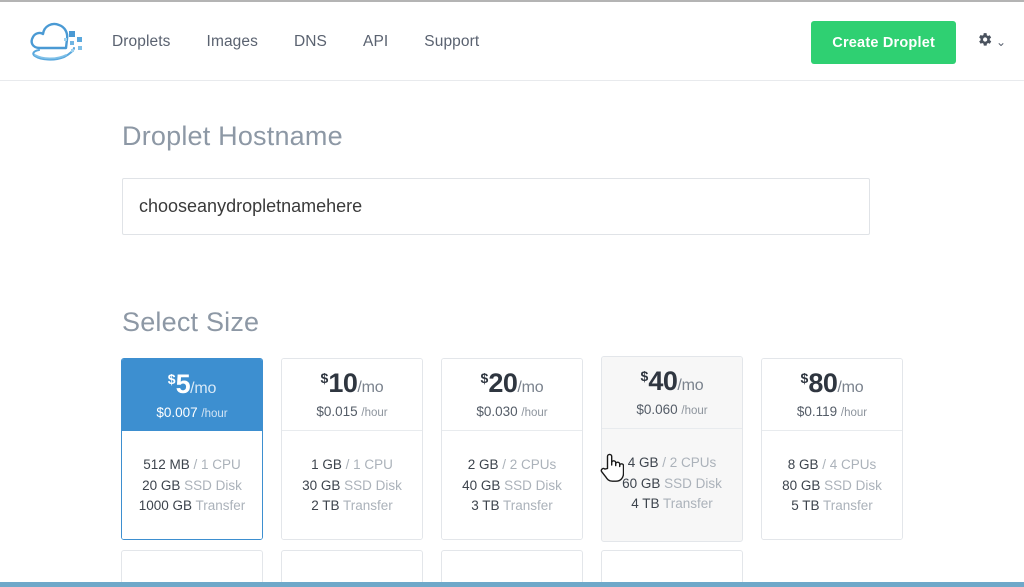  Describe the element at coordinates (150, 41) in the screenshot. I see `nav-item-droplets: Droplets` at that location.